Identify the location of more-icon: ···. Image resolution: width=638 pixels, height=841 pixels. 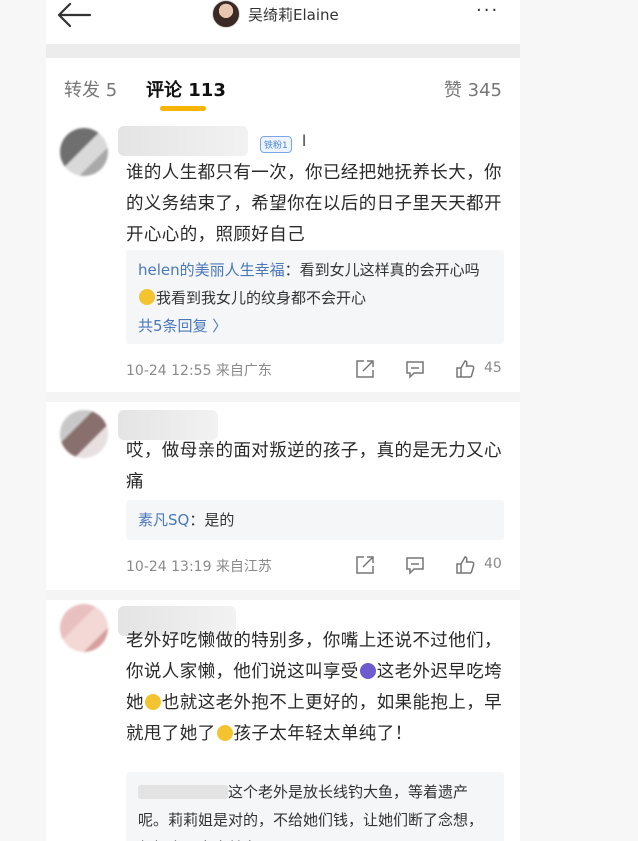
(487, 13).